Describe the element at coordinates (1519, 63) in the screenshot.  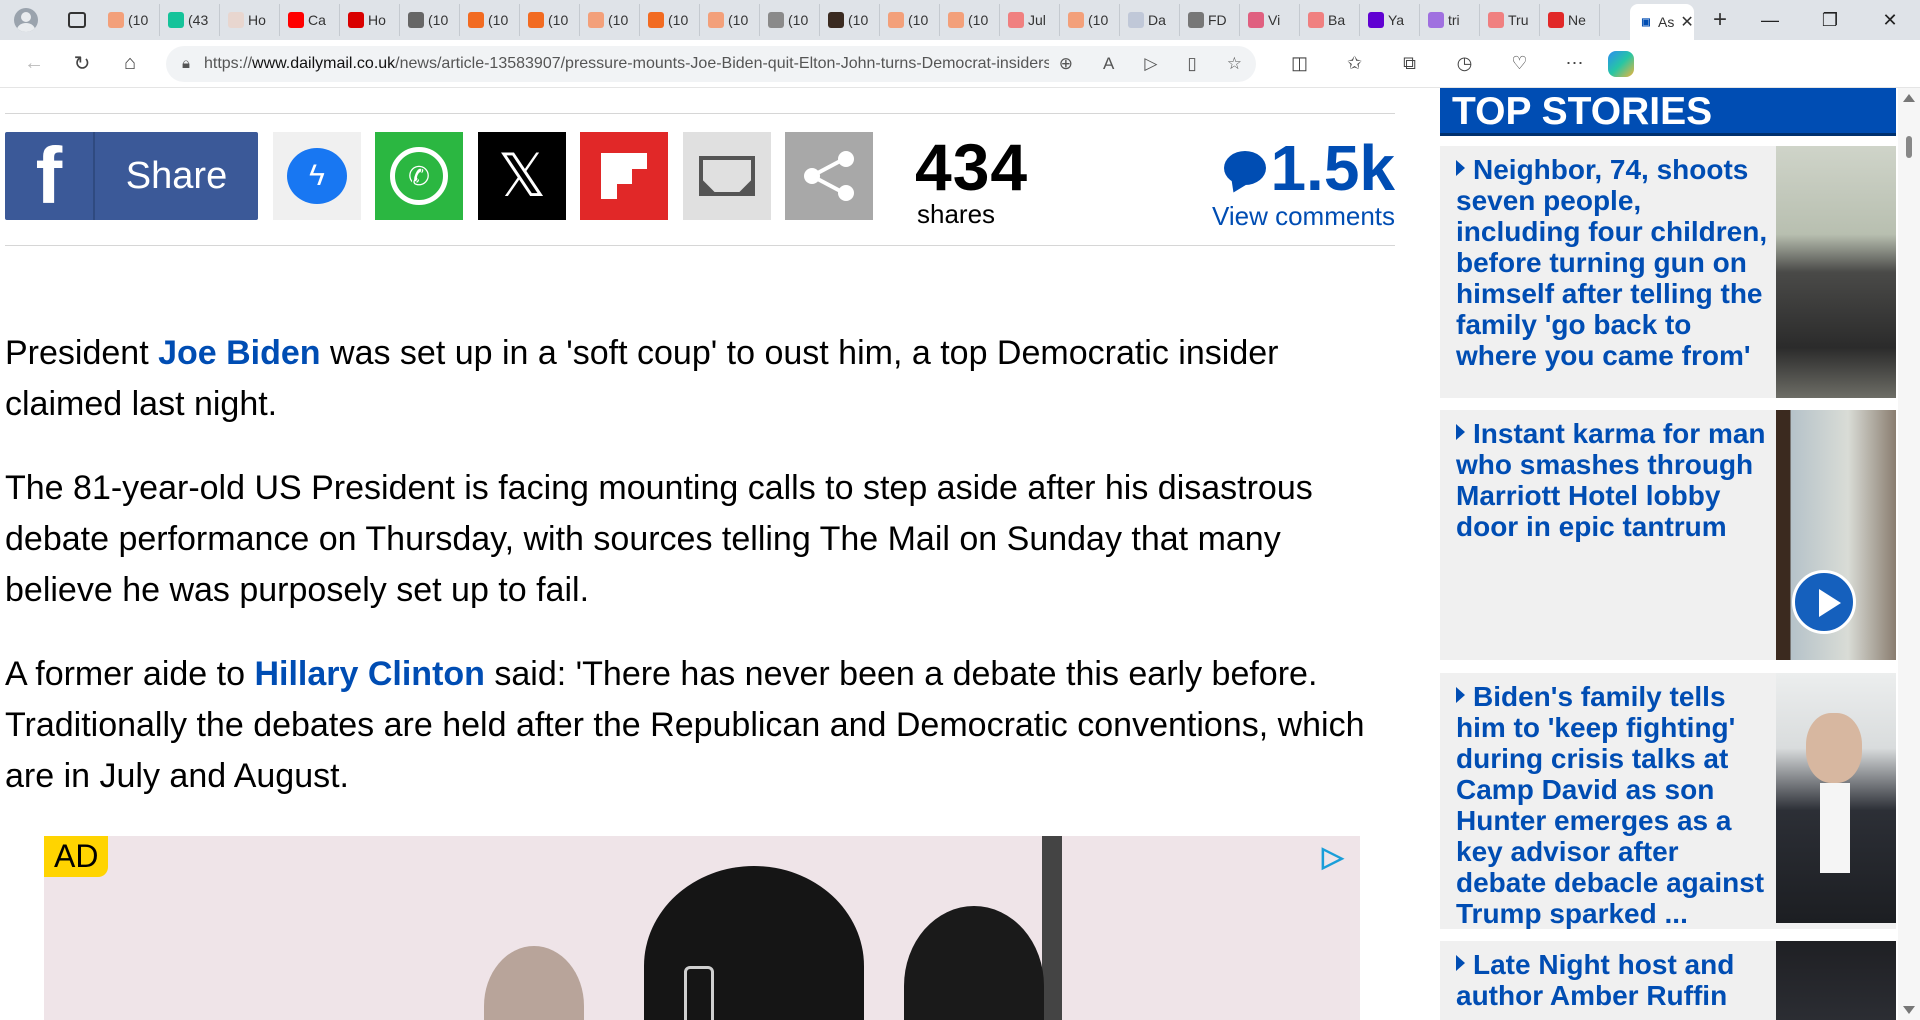
I see `extensions-icon: ♡` at that location.